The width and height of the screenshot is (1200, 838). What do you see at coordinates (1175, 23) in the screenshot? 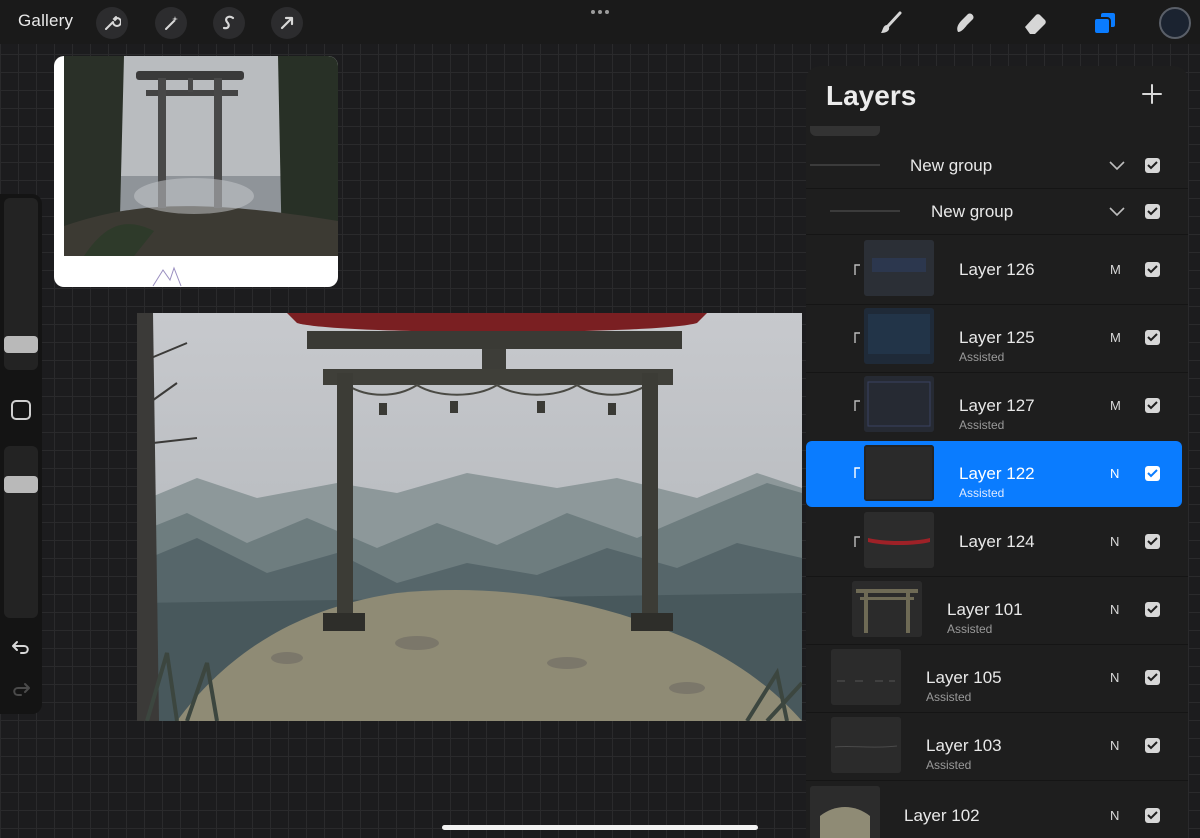
I see `color-picker-button` at bounding box center [1175, 23].